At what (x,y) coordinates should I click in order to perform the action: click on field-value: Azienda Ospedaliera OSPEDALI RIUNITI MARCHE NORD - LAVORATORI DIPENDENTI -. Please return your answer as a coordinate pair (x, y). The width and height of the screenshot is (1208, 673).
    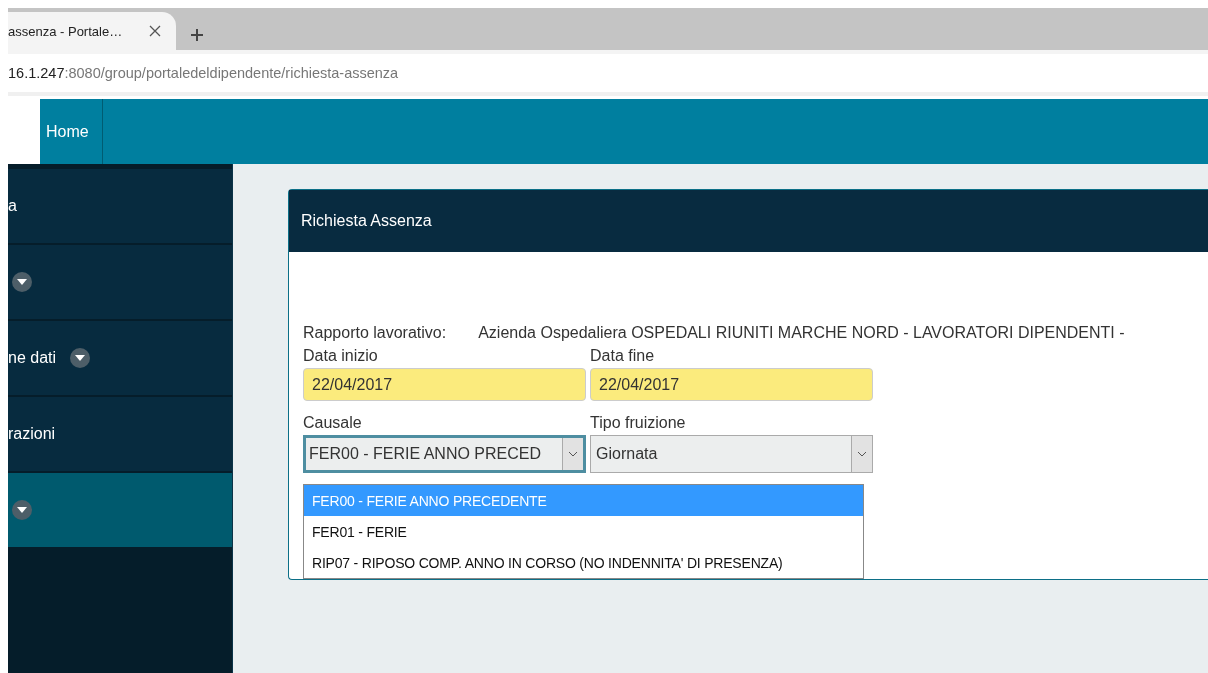
    Looking at the image, I should click on (801, 333).